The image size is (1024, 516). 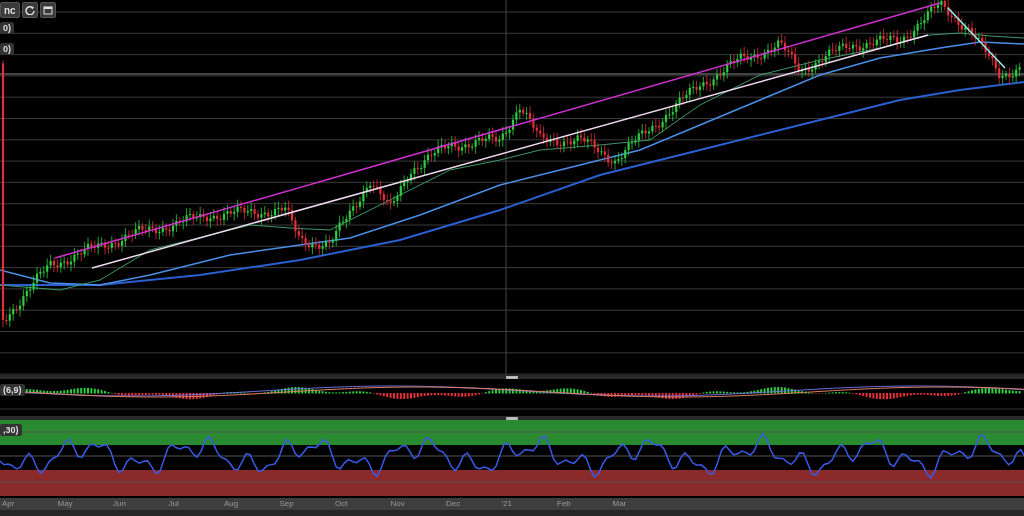 What do you see at coordinates (29, 10) in the screenshot?
I see `refresh-icon` at bounding box center [29, 10].